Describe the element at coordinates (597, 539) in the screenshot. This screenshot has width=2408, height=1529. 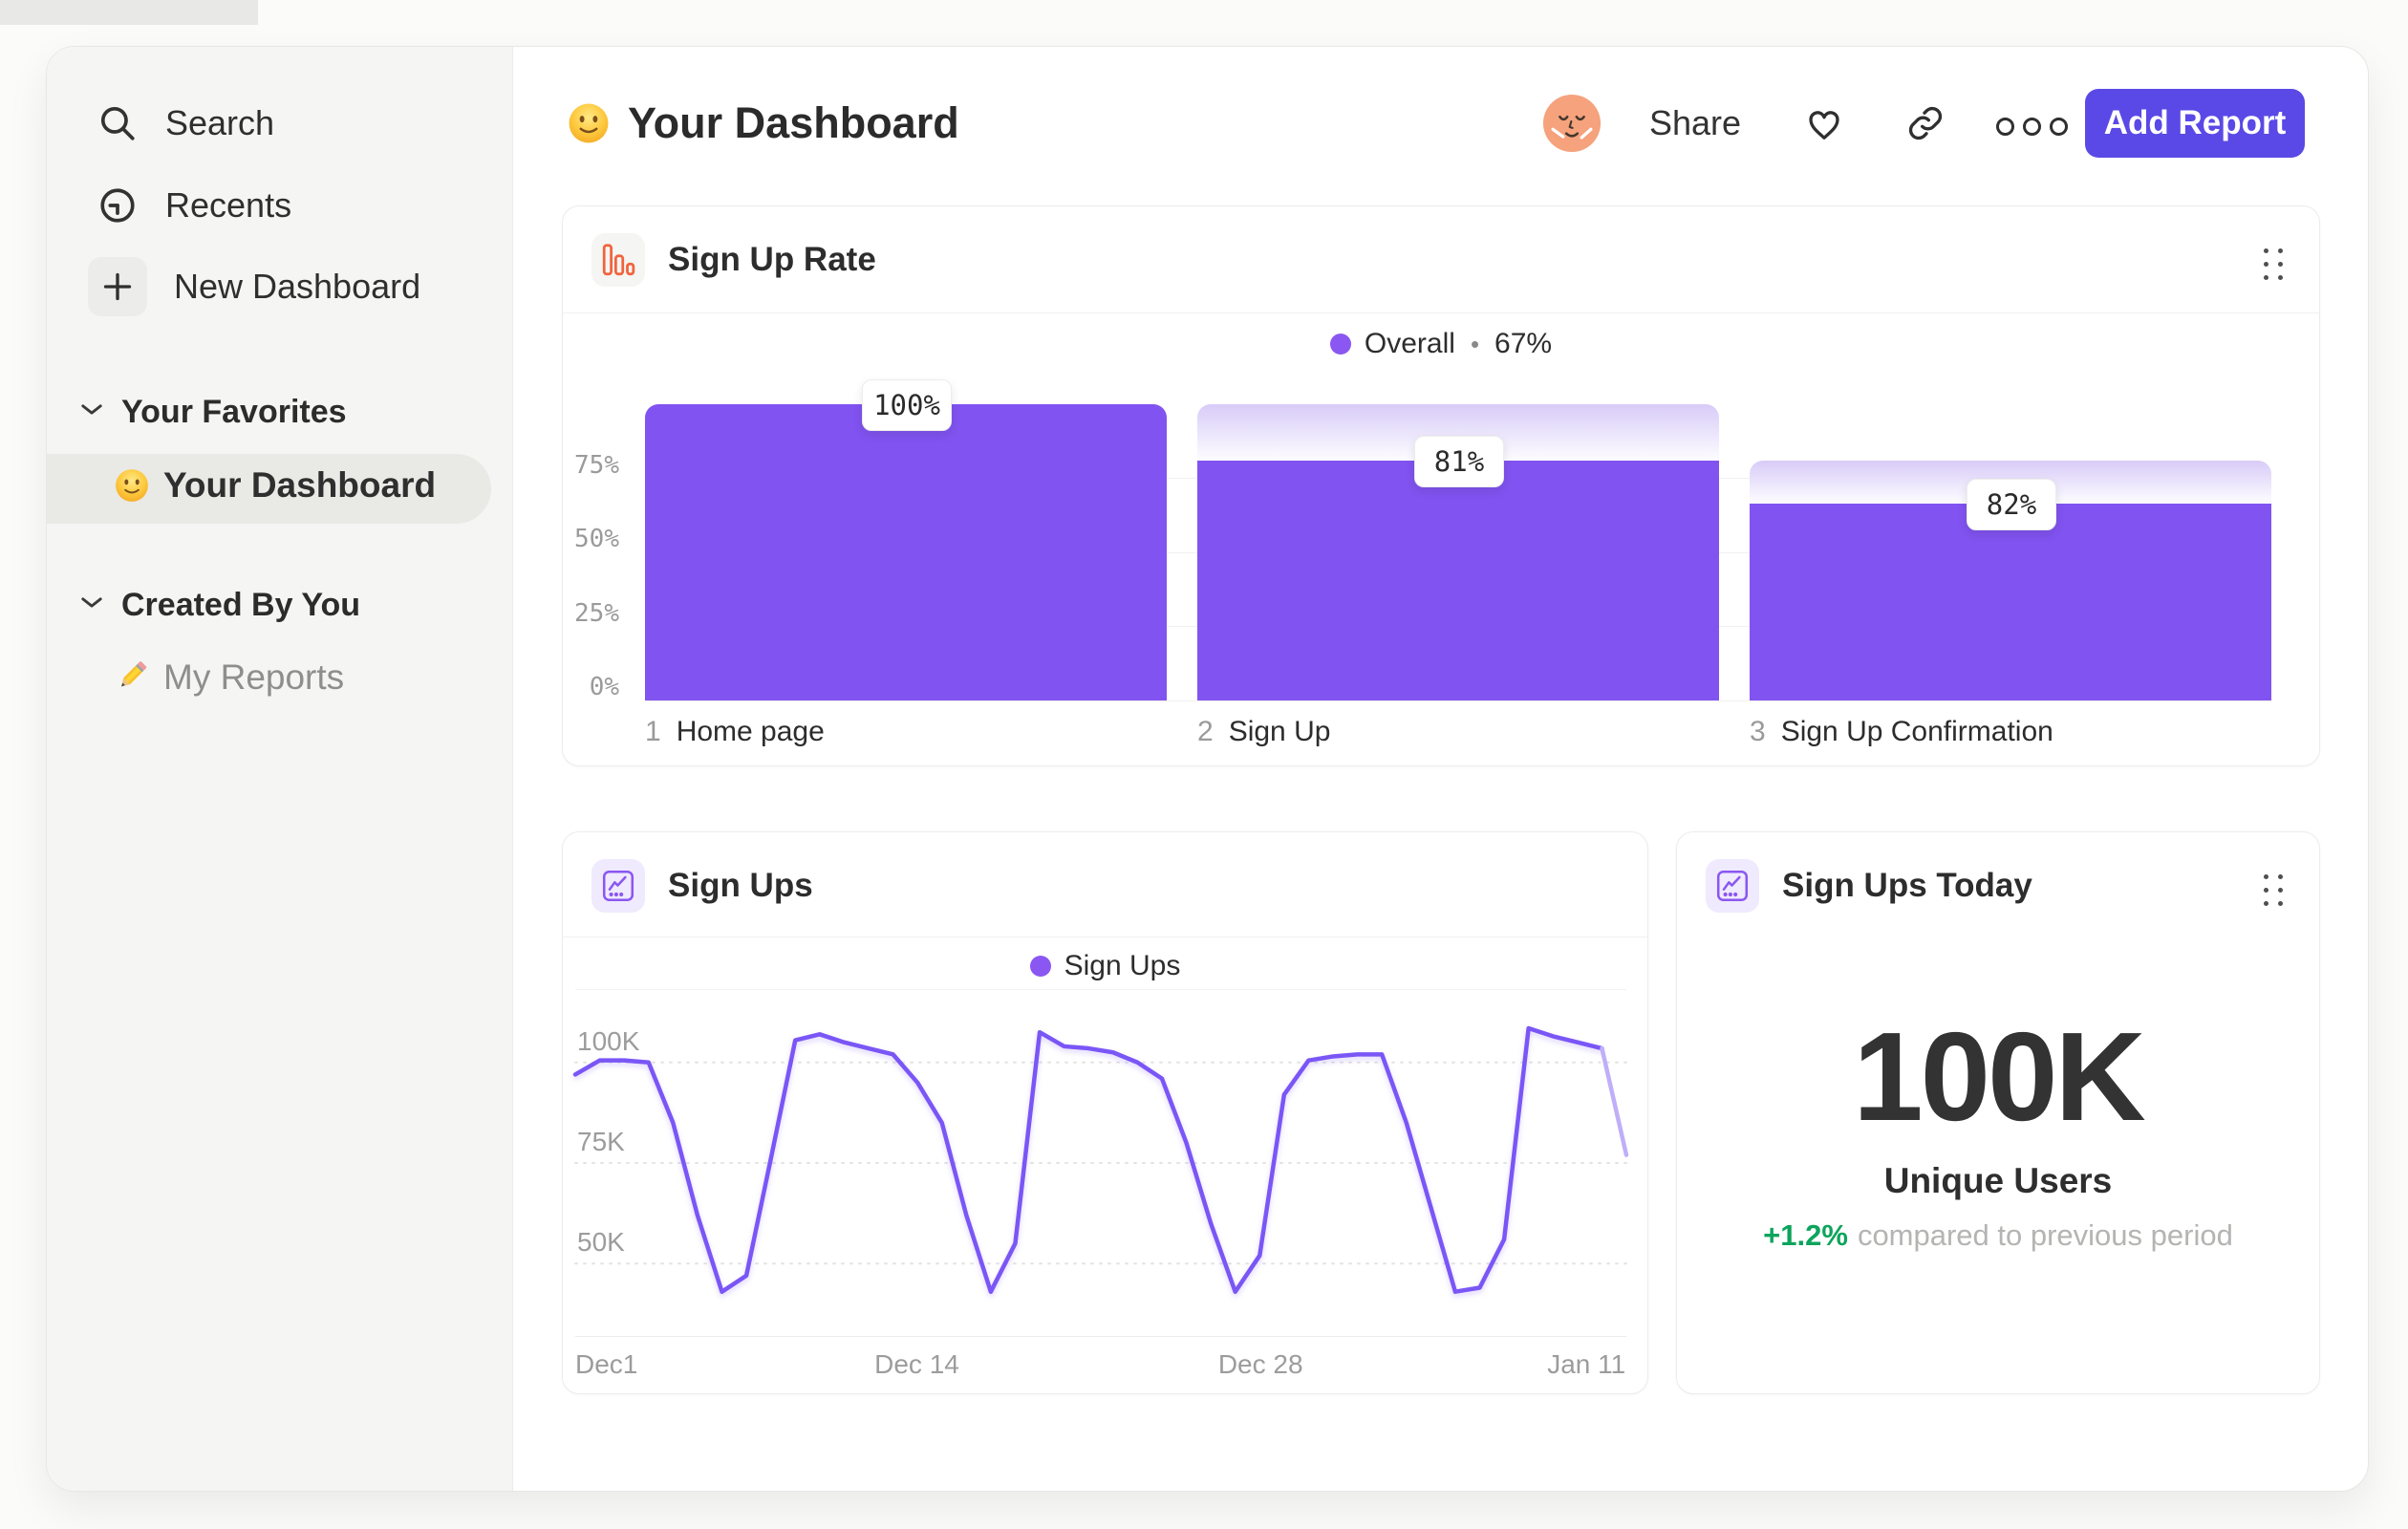
I see `funnel-y-axis-label: 50%` at that location.